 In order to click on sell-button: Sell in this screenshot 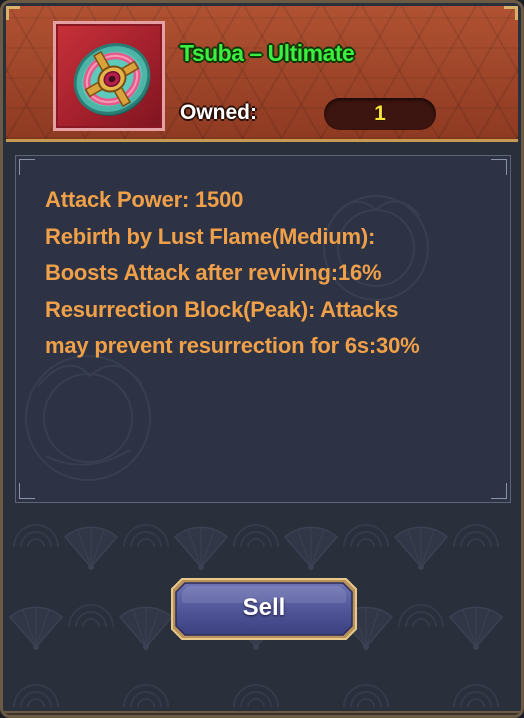, I will do `click(264, 609)`.